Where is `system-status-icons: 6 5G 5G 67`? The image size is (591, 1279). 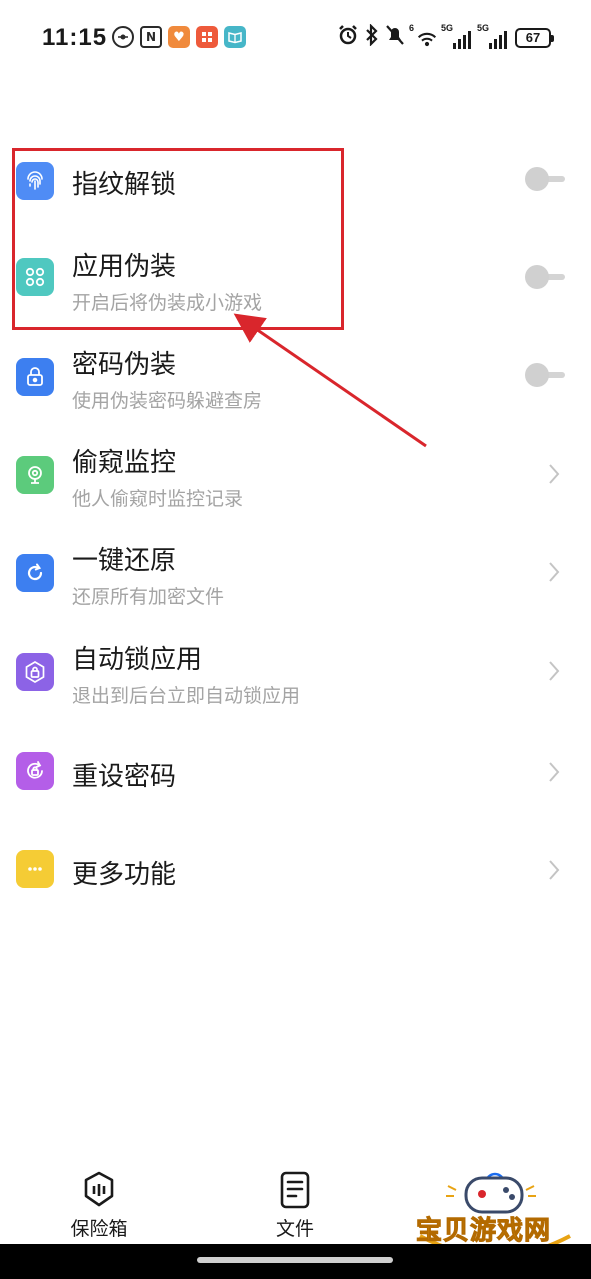
system-status-icons: 6 5G 5G 67 is located at coordinates (445, 37).